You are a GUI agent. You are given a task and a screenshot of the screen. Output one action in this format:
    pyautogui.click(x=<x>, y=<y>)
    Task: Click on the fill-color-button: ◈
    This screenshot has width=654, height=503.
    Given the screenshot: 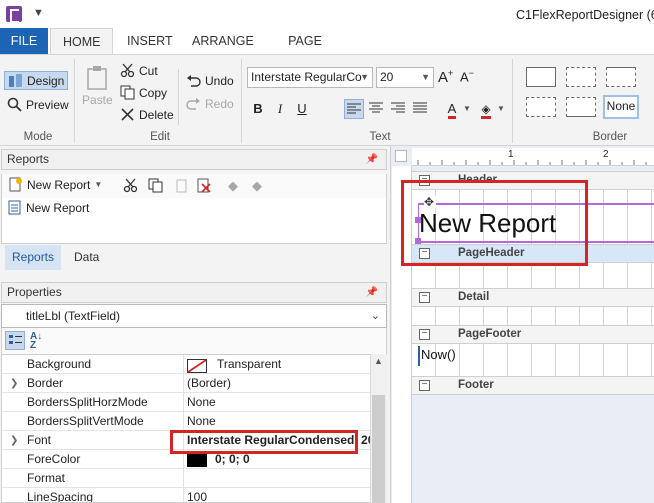 What is the action you would take?
    pyautogui.click(x=486, y=109)
    